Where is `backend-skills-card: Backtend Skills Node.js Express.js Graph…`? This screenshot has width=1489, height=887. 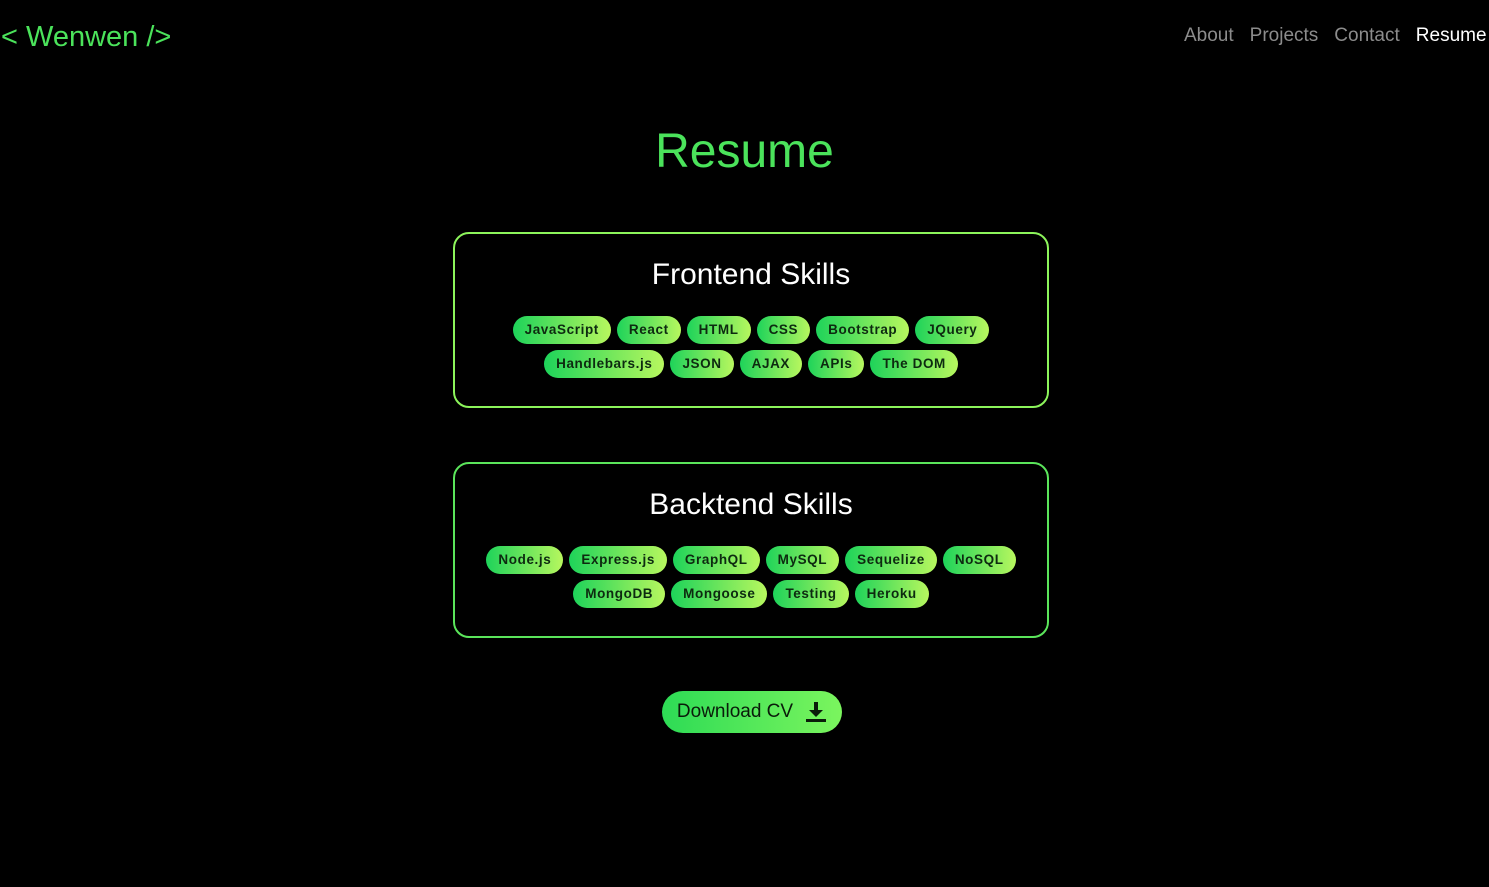 backend-skills-card: Backtend Skills Node.js Express.js Graph… is located at coordinates (751, 550).